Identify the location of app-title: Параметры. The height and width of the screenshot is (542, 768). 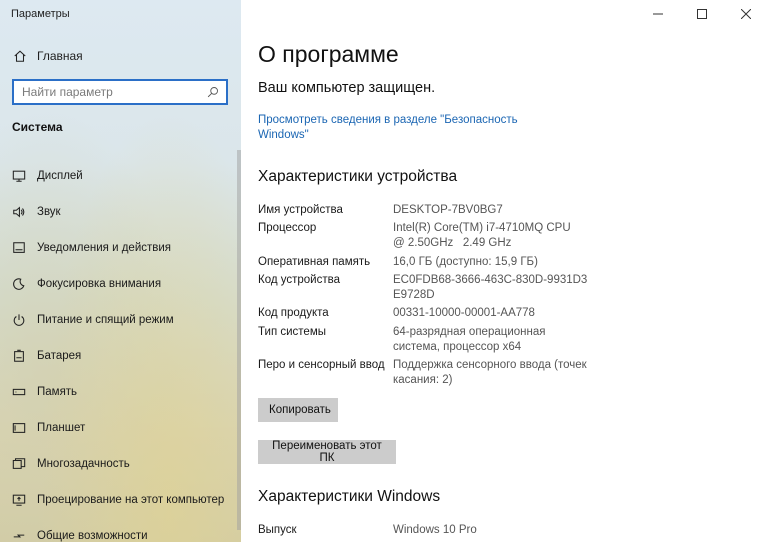
(40, 14).